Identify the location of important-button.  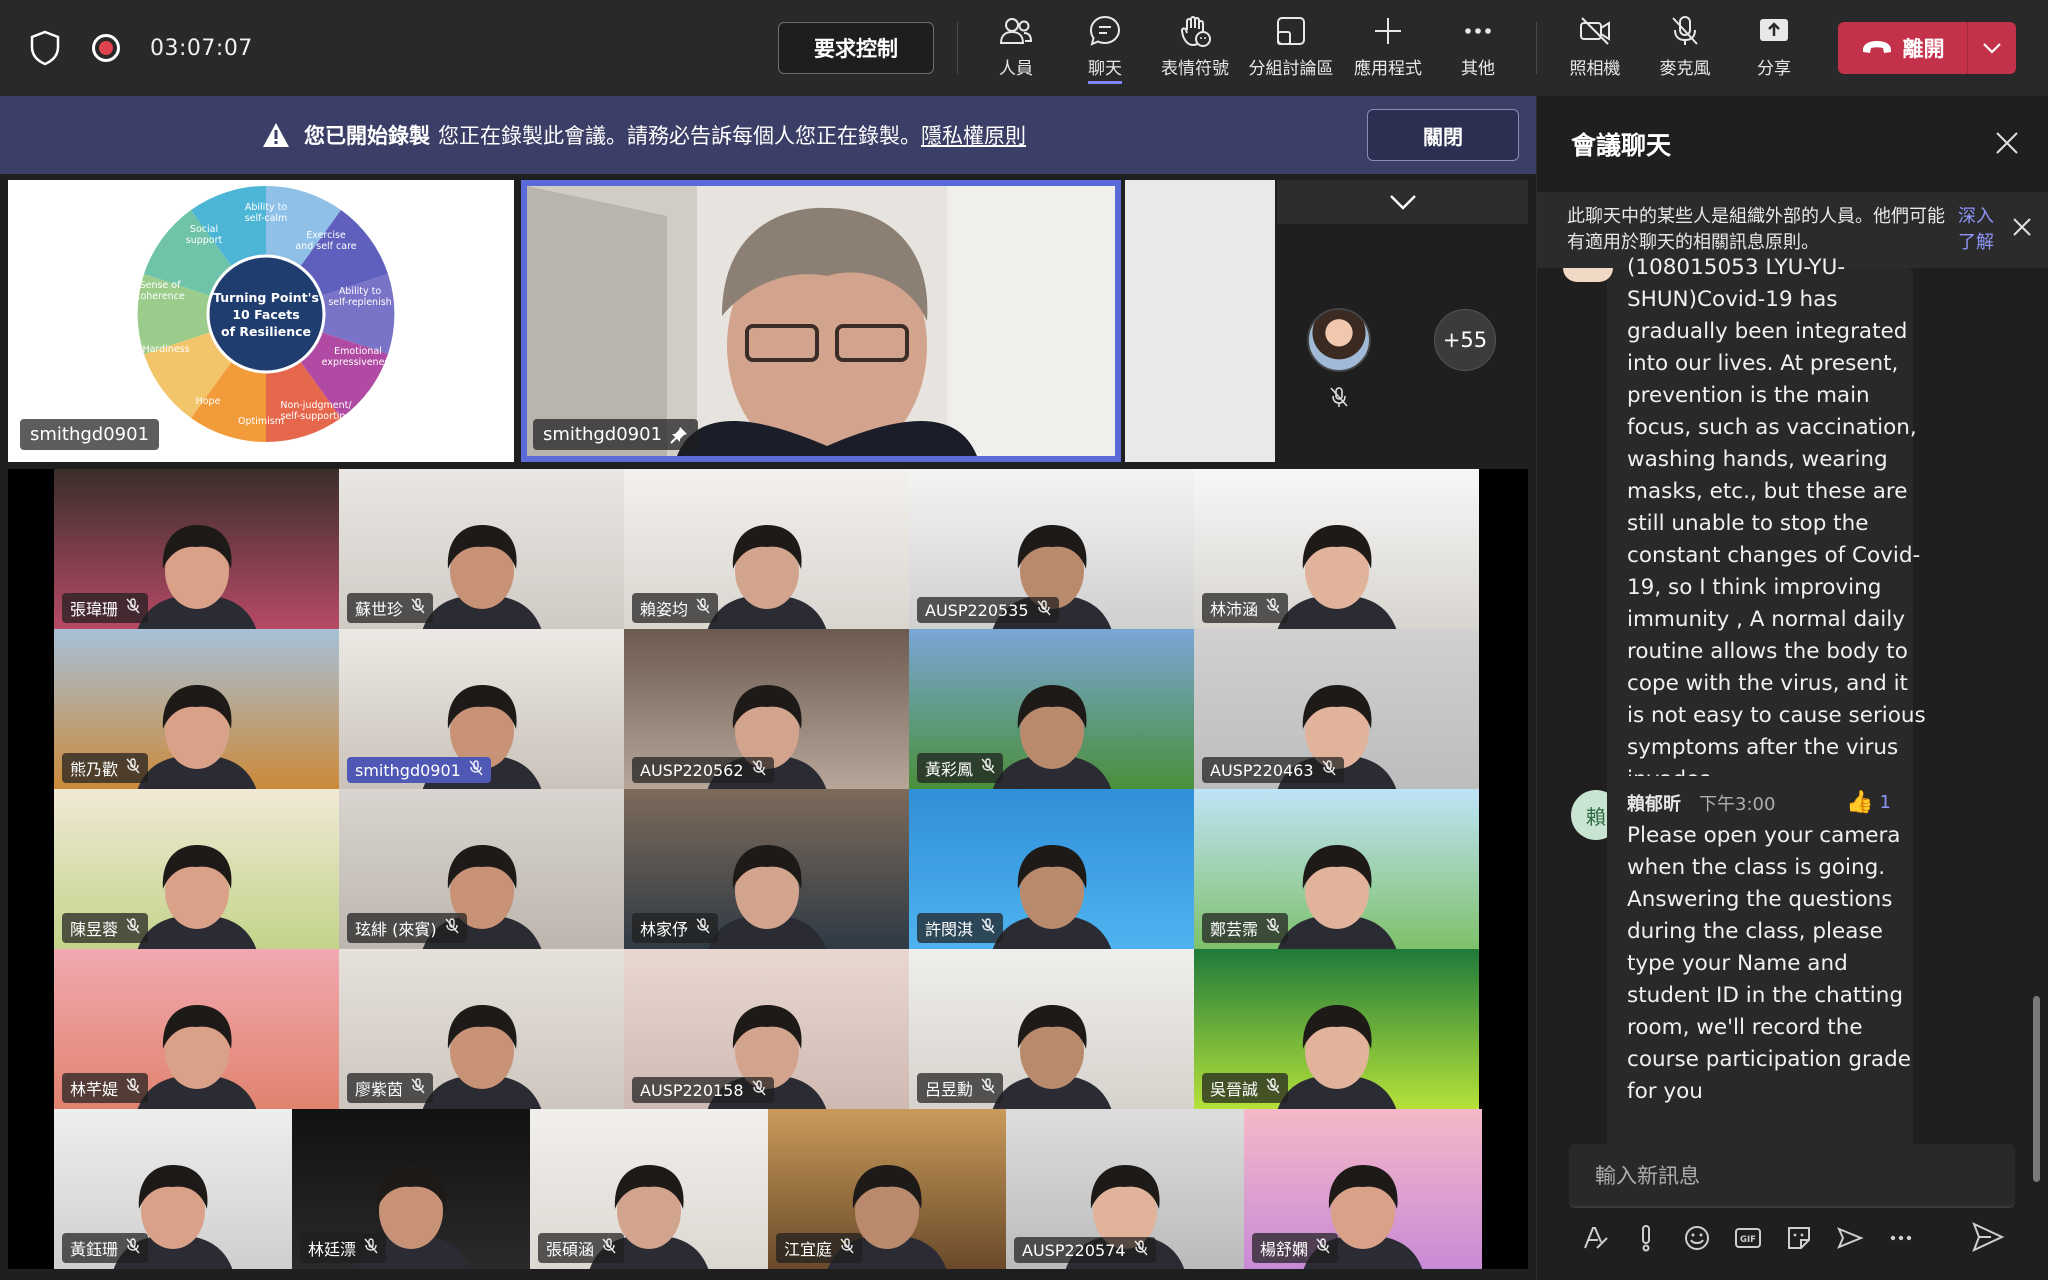
(1646, 1238).